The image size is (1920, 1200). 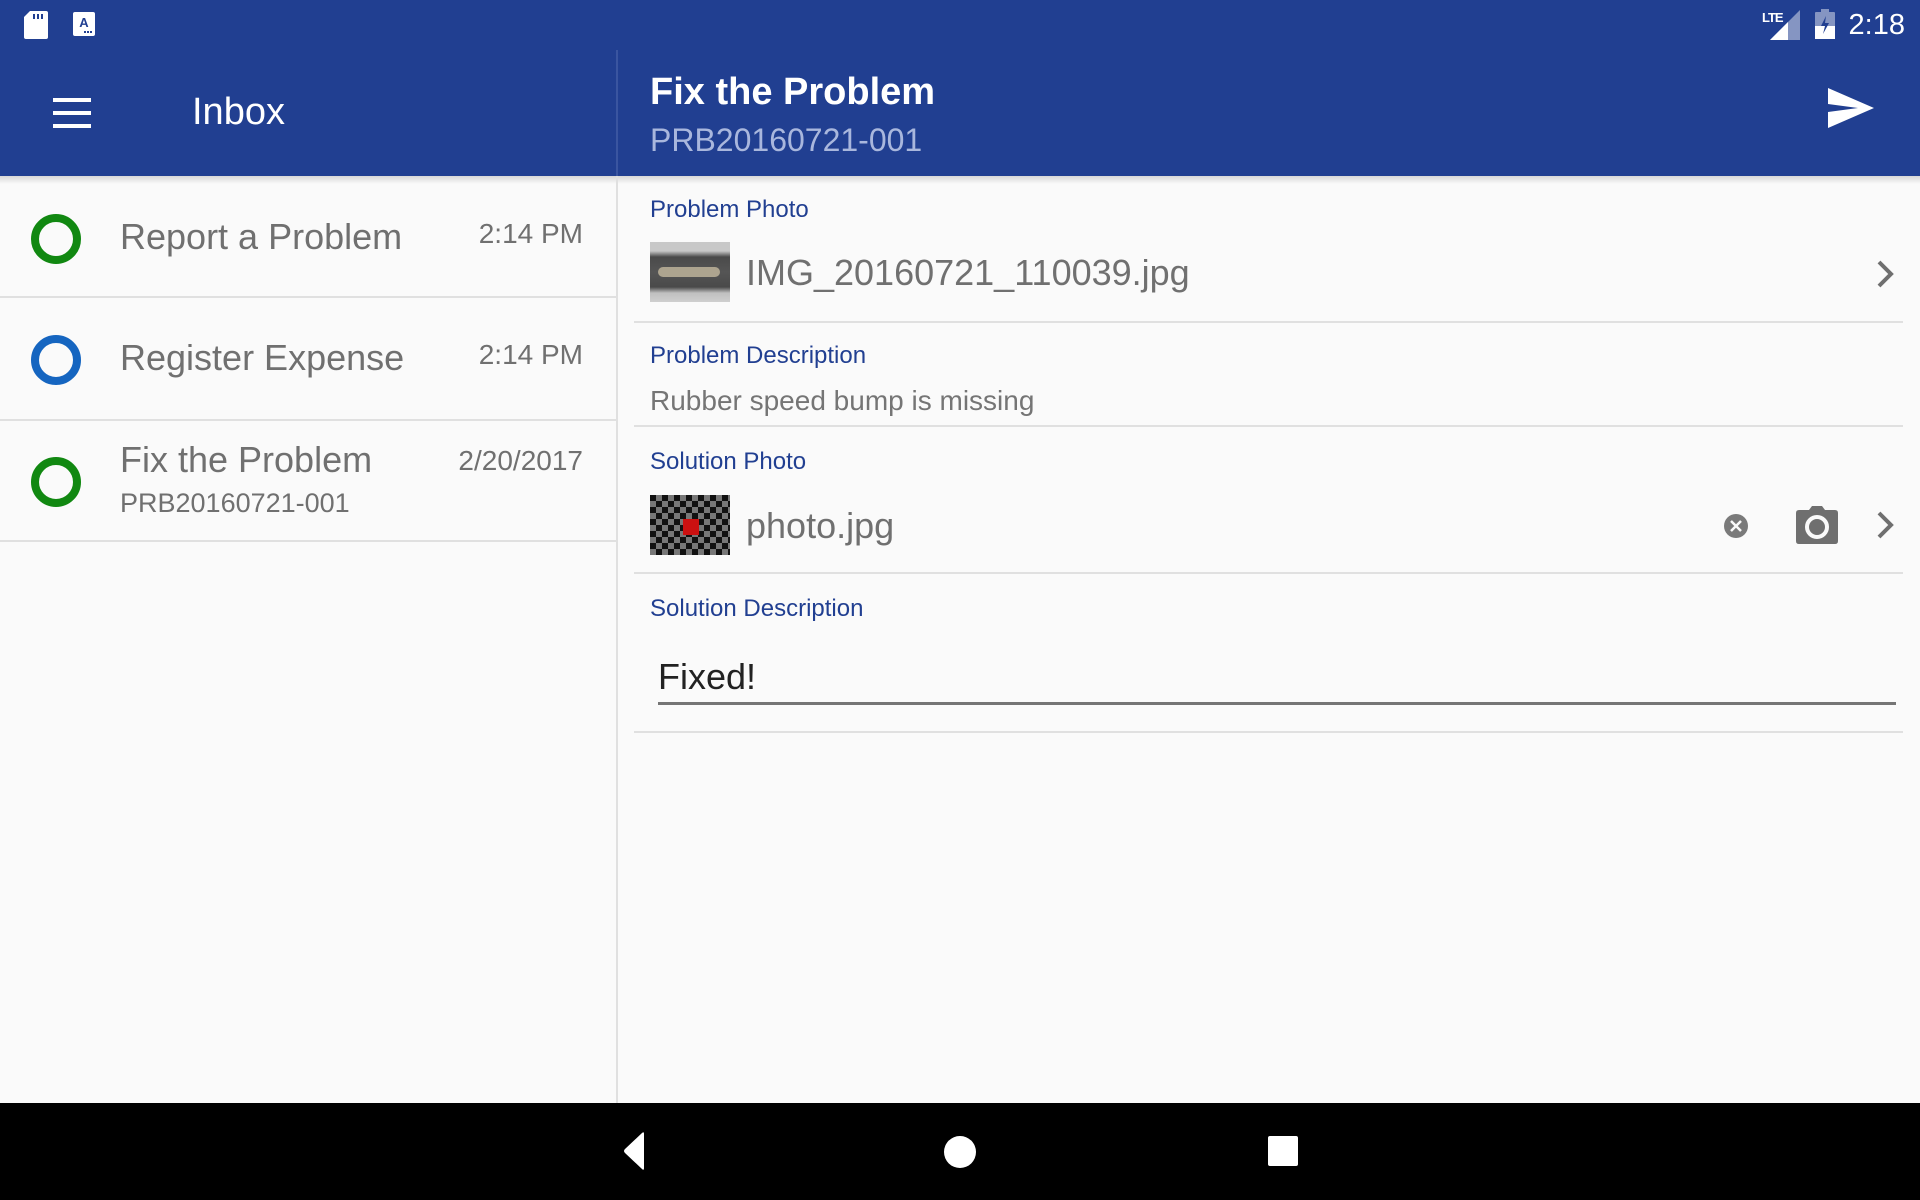 I want to click on clear-icon, so click(x=1736, y=526).